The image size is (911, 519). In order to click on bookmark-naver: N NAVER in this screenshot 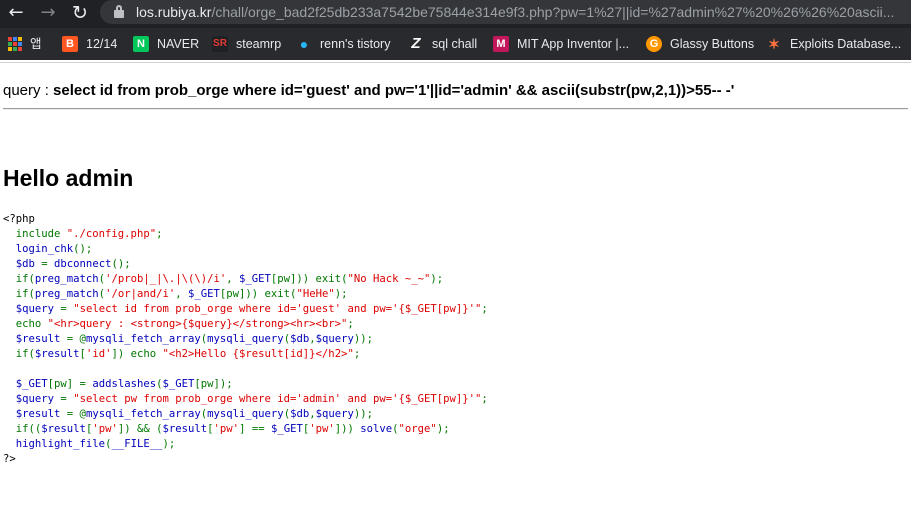, I will do `click(166, 44)`.